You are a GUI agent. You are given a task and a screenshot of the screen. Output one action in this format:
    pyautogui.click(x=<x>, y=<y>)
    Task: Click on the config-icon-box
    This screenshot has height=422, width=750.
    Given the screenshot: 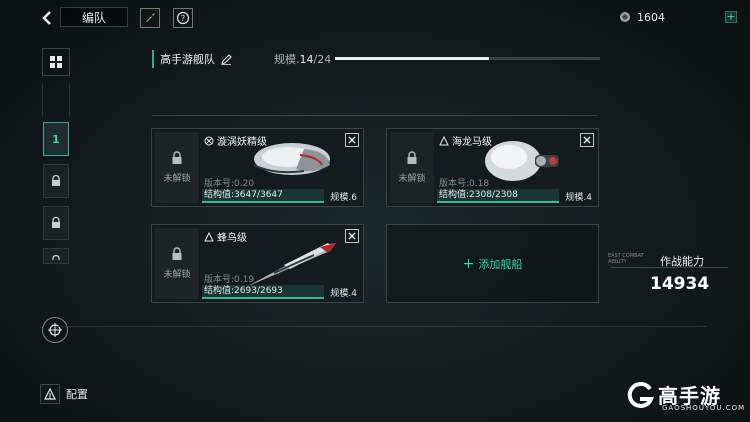 What is the action you would take?
    pyautogui.click(x=50, y=394)
    